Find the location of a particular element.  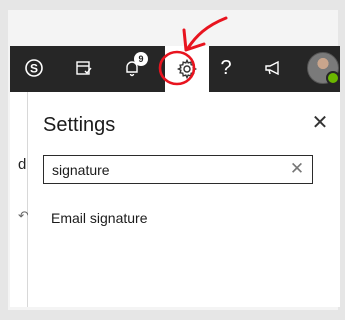

settings-search-box: ✕ is located at coordinates (178, 169).